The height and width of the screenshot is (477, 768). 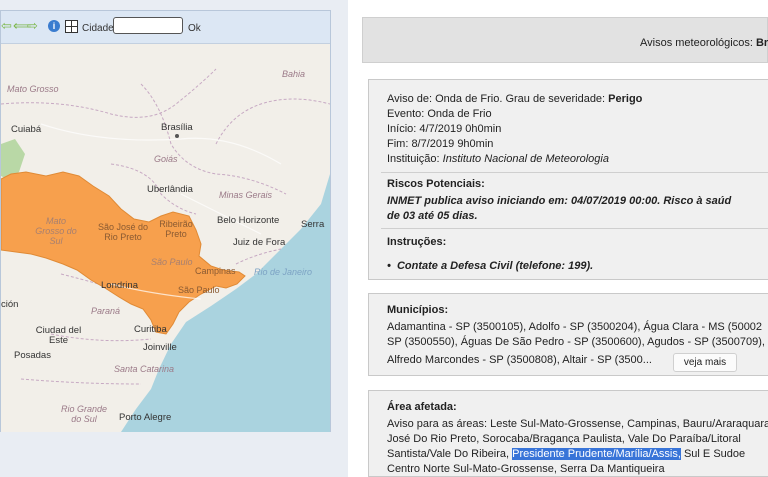 I want to click on map-city-sao-jose-do-rio-preto: São José do Rio Preto, so click(x=123, y=232).